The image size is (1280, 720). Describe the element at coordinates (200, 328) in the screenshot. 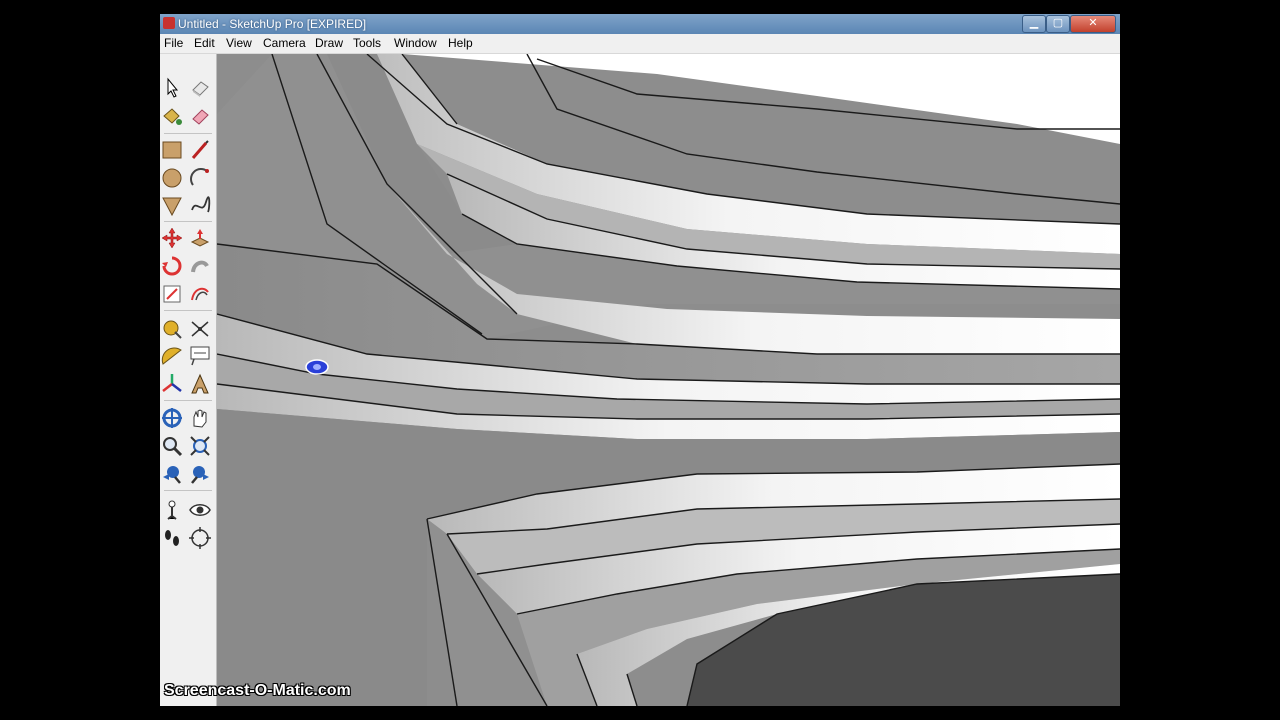

I see `dimension-icon` at that location.